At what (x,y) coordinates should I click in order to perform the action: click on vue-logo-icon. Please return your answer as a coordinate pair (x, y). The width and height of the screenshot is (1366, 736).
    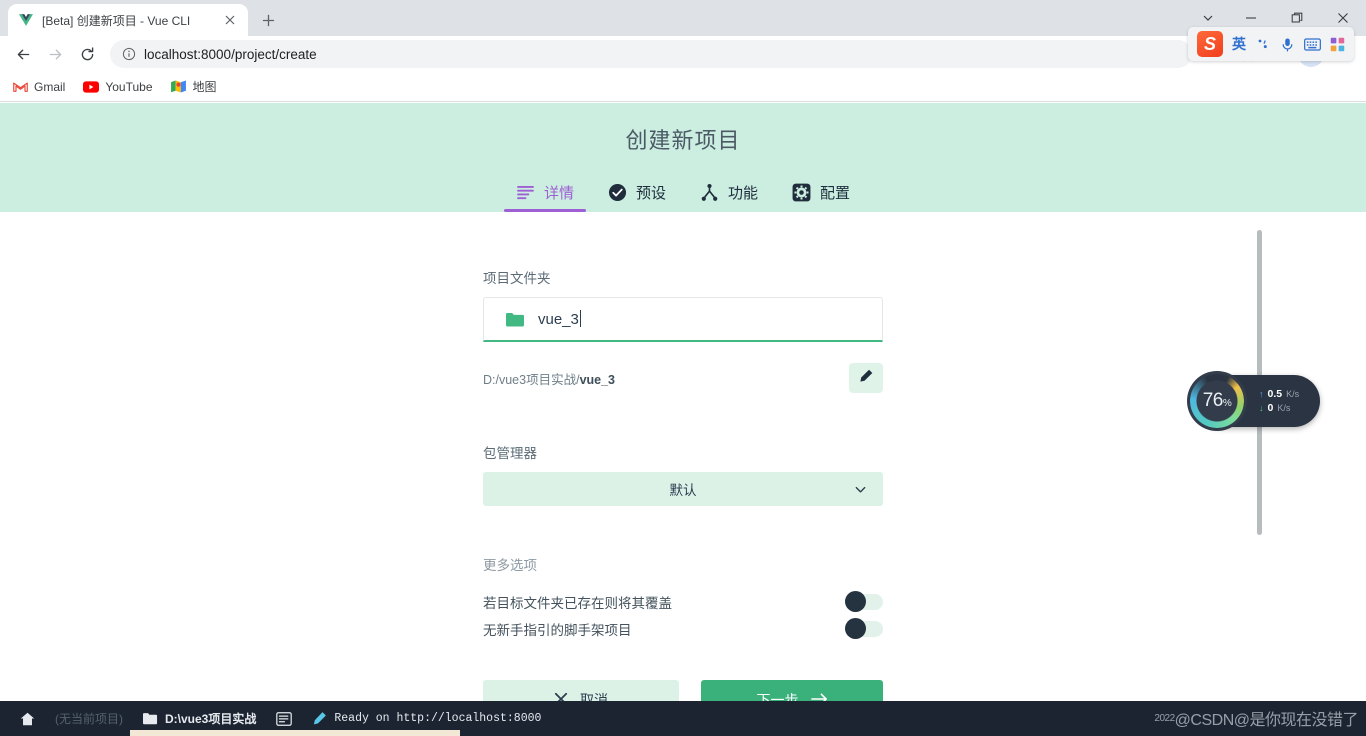
    Looking at the image, I should click on (26, 20).